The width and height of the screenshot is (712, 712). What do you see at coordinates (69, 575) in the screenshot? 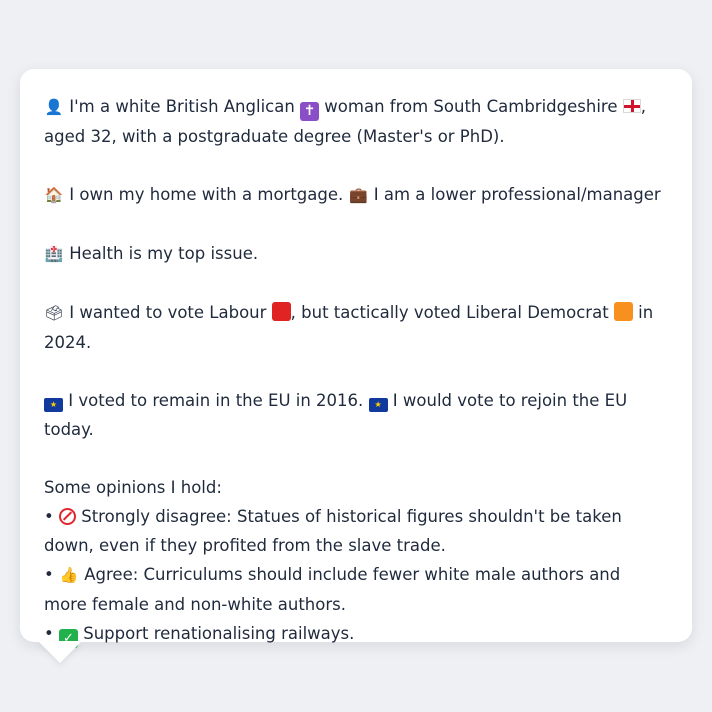
I see `thumbs-up-icon: 👍` at bounding box center [69, 575].